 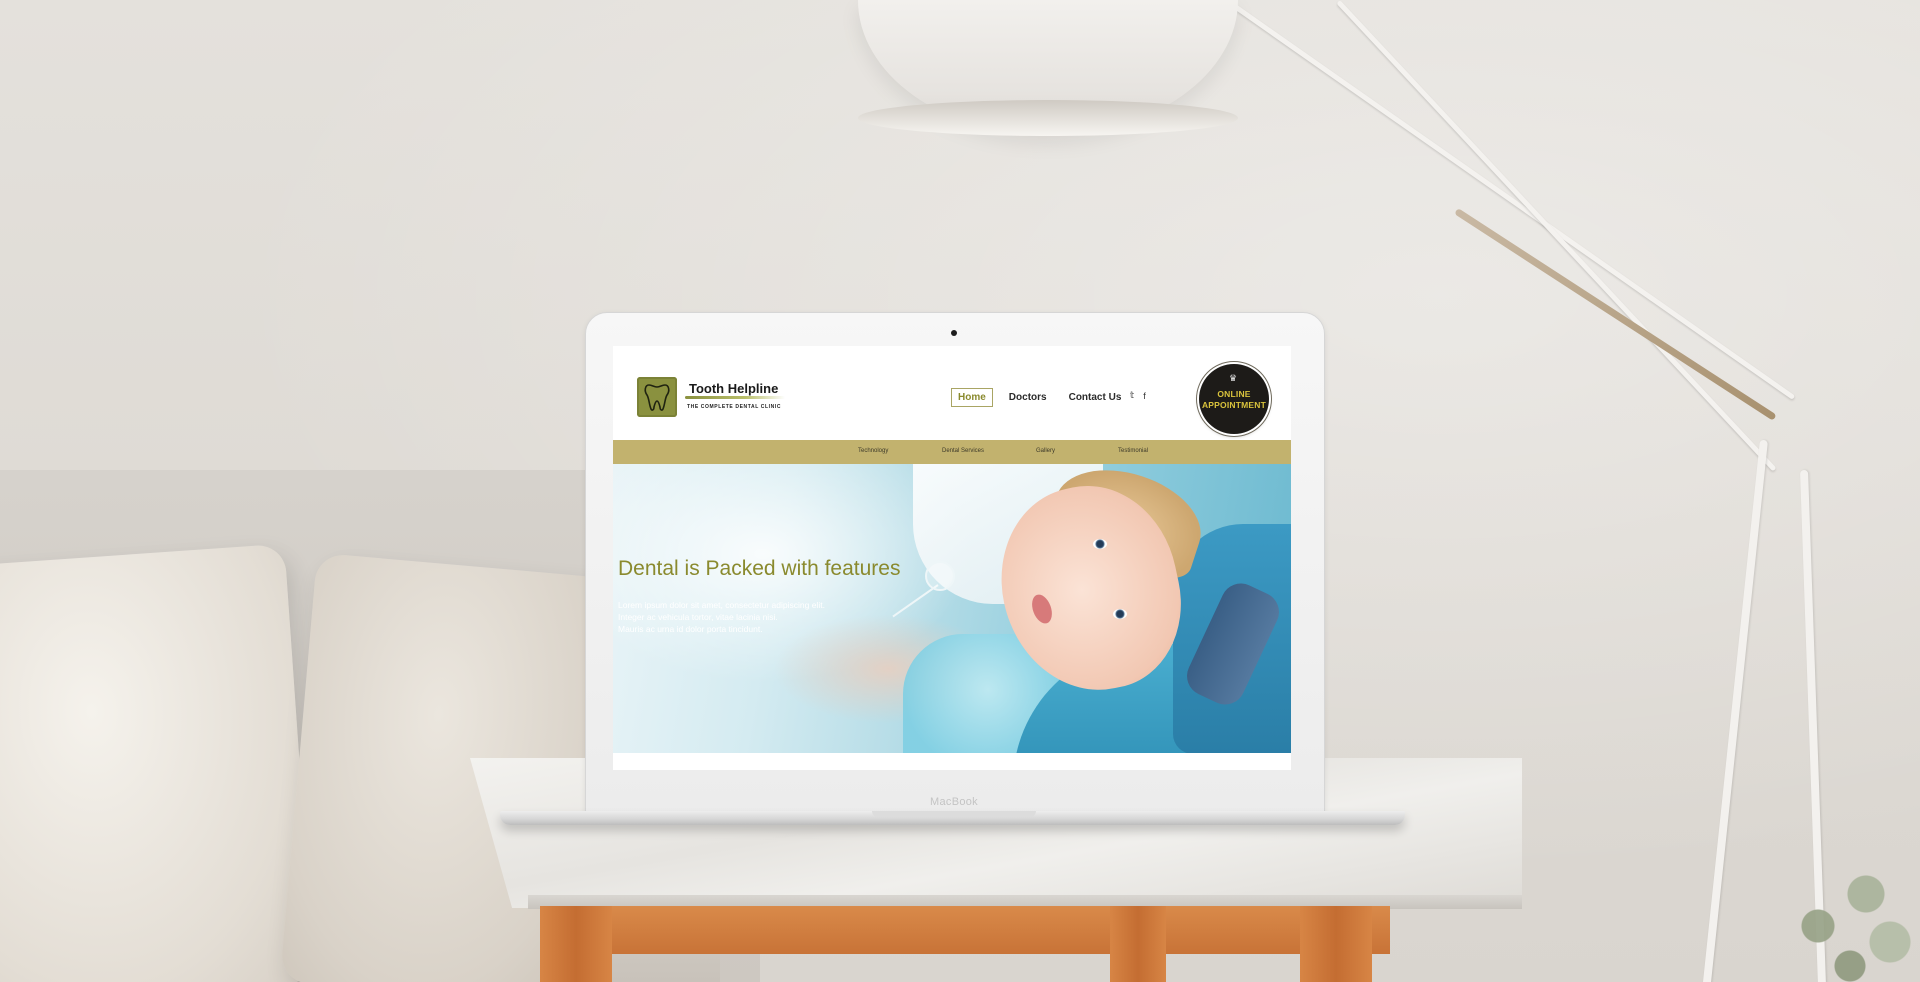 What do you see at coordinates (734, 407) in the screenshot?
I see `logo-tagline: THE COMPLETE DENTAL CLINIC` at bounding box center [734, 407].